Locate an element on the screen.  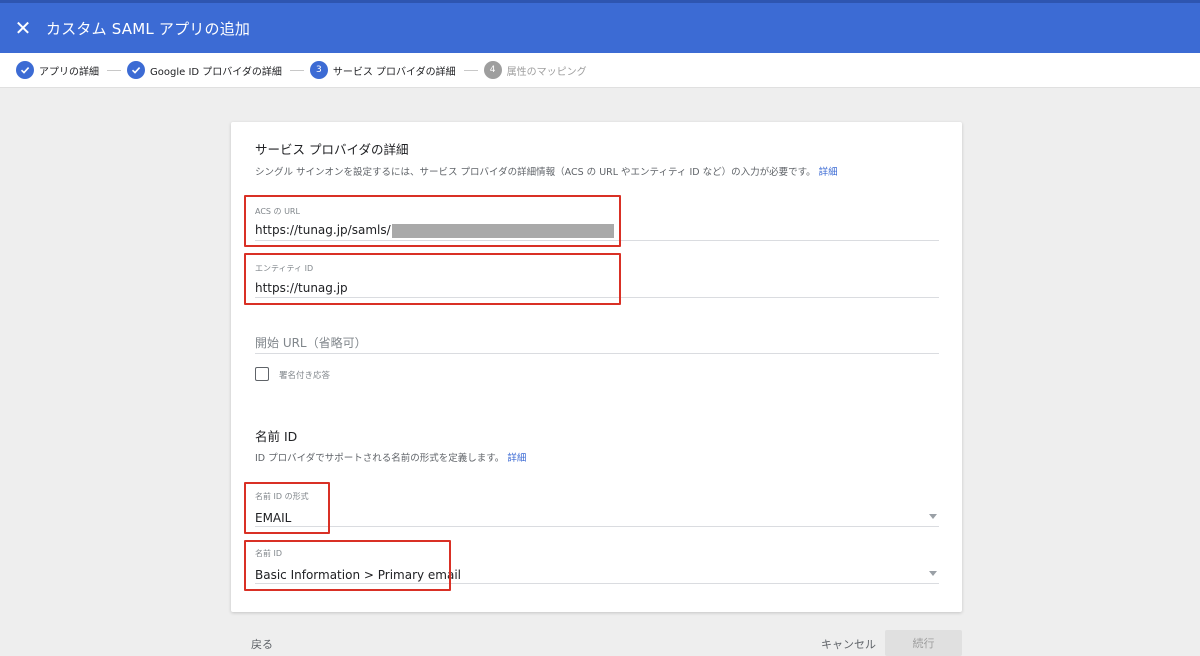
page-title: カスタム SAML アプリの追加 is located at coordinates (148, 28).